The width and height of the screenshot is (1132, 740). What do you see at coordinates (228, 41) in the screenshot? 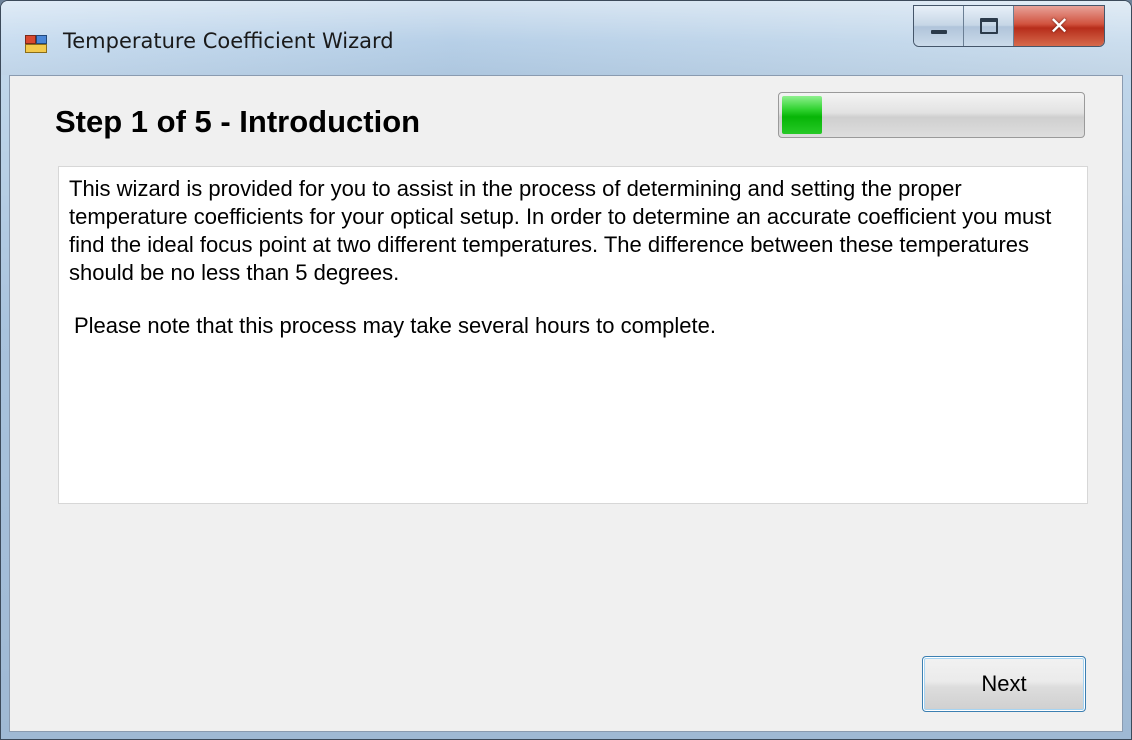
I see `window-title: Temperature Coefficient Wizard` at bounding box center [228, 41].